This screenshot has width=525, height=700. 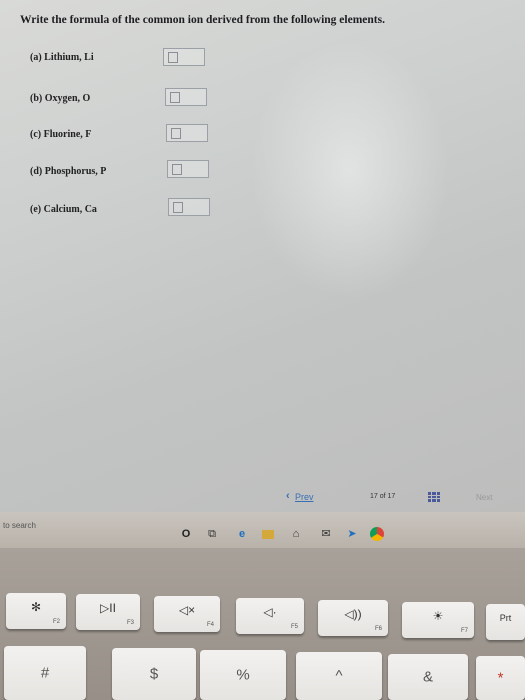 I want to click on edge-icon: e, so click(x=242, y=534).